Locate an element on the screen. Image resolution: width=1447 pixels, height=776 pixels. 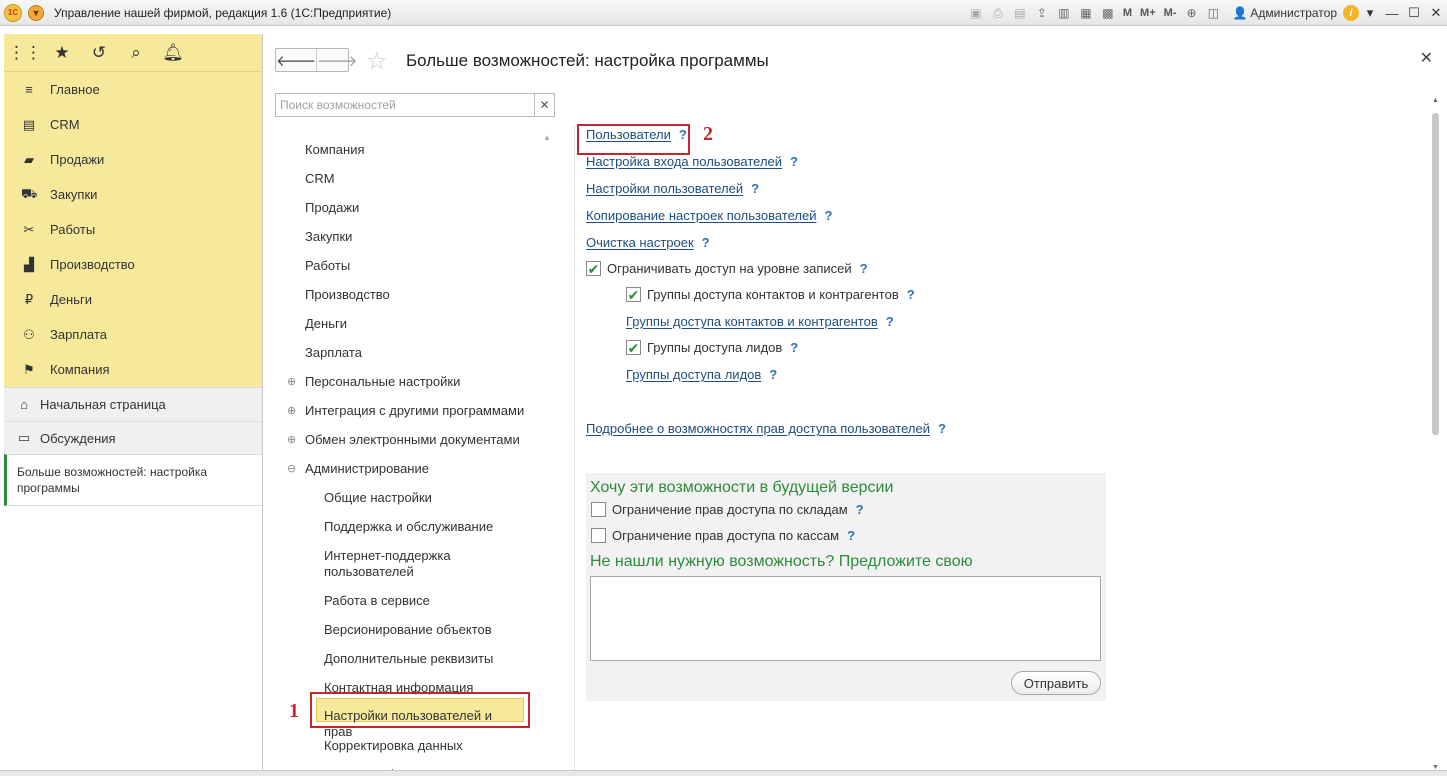
user-settings-help: ? is located at coordinates (755, 188).